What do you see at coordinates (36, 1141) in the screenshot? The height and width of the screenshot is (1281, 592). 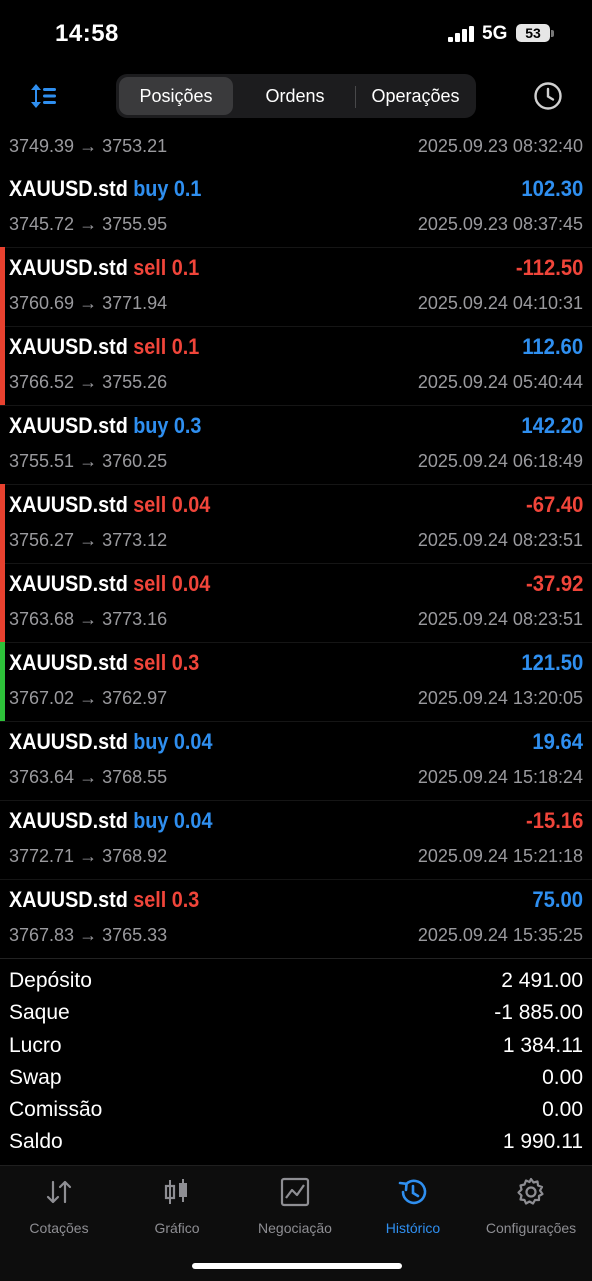 I see `summary-label: Saldo` at bounding box center [36, 1141].